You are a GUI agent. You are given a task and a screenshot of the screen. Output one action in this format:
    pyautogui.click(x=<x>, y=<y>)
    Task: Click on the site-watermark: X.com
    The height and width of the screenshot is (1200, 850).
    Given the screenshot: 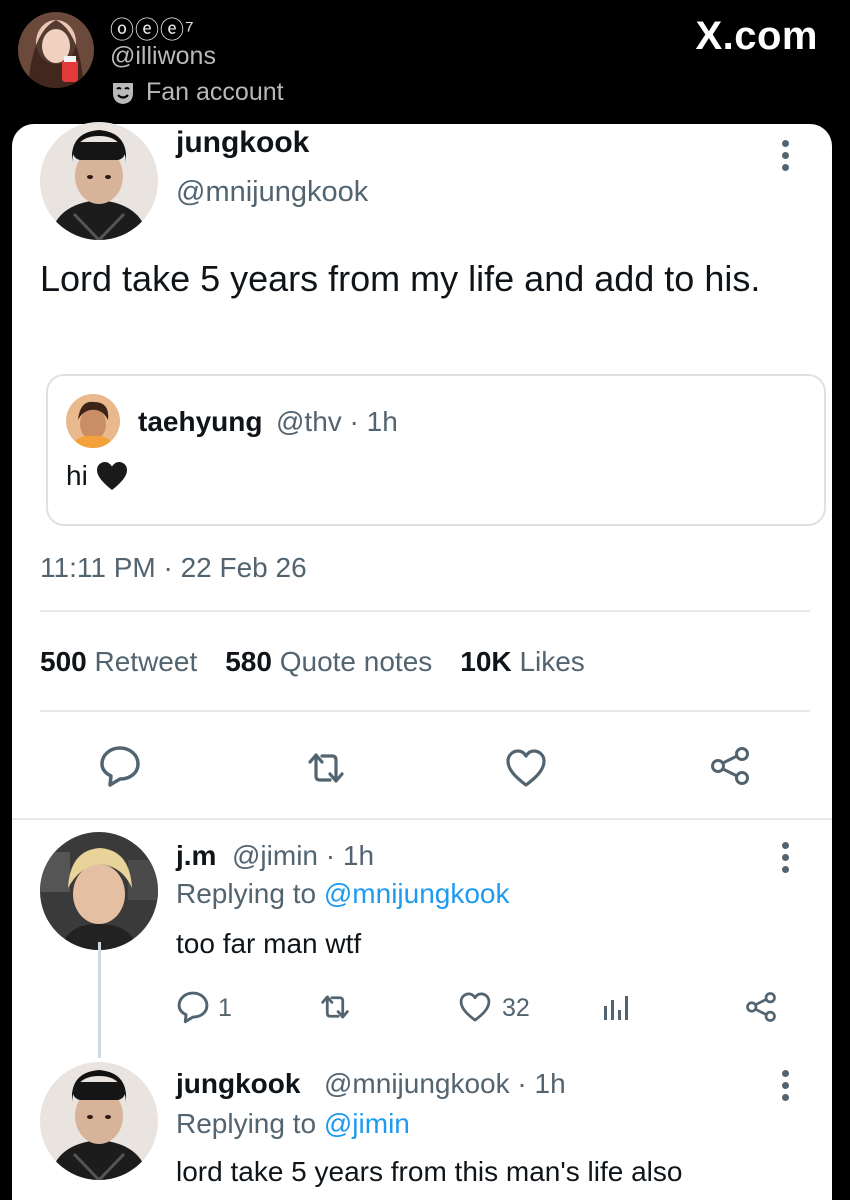 What is the action you would take?
    pyautogui.click(x=756, y=36)
    